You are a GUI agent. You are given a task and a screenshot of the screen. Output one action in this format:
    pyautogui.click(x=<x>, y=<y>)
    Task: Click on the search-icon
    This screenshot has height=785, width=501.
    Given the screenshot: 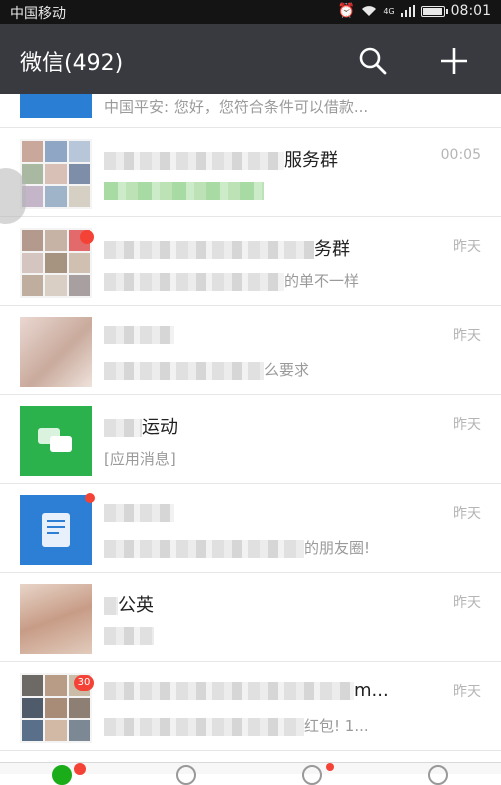 What is the action you would take?
    pyautogui.click(x=373, y=61)
    